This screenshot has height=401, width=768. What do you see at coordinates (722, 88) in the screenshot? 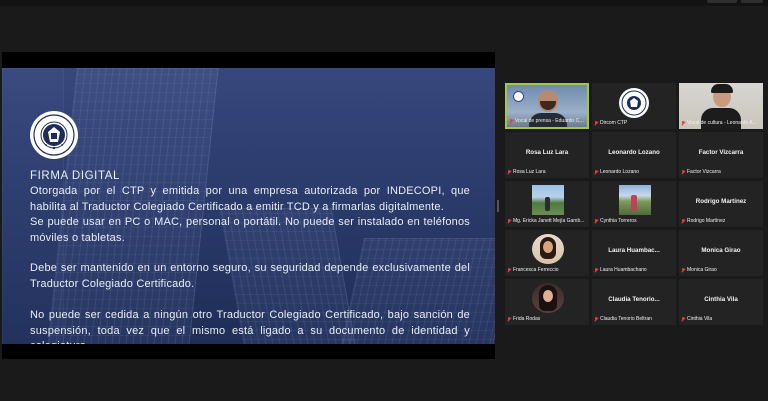
I see `hair-graphic` at bounding box center [722, 88].